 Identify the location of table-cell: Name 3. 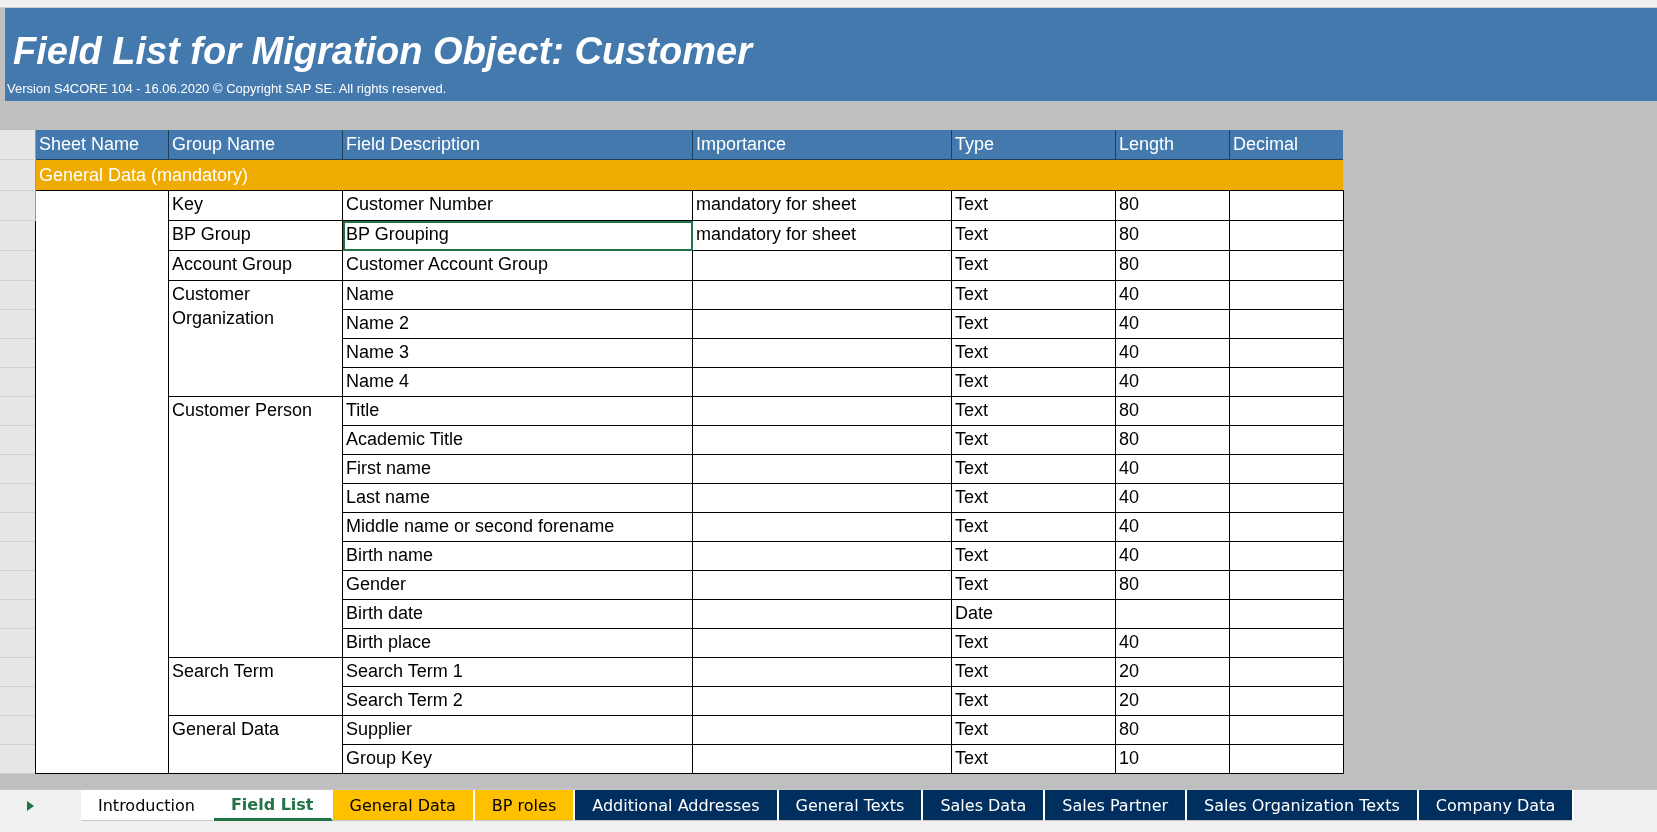
(517, 353).